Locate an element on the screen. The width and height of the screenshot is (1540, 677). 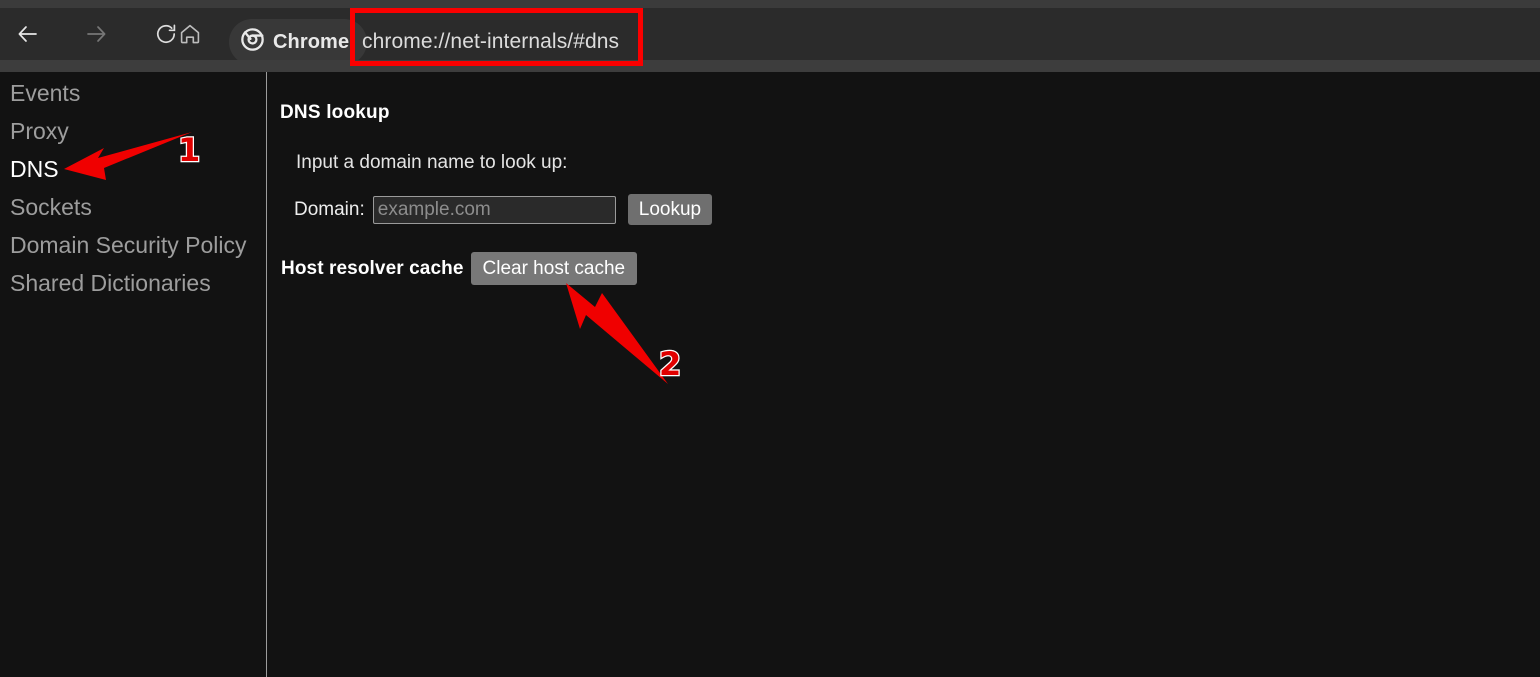
chrome-chip-label: Chrome is located at coordinates (311, 41).